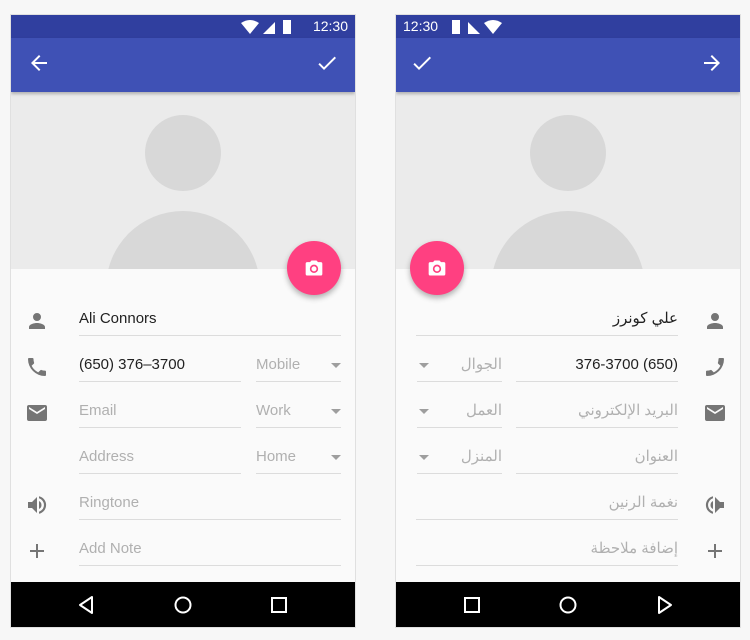 The image size is (750, 640). Describe the element at coordinates (160, 459) in the screenshot. I see `address-field: Address` at that location.